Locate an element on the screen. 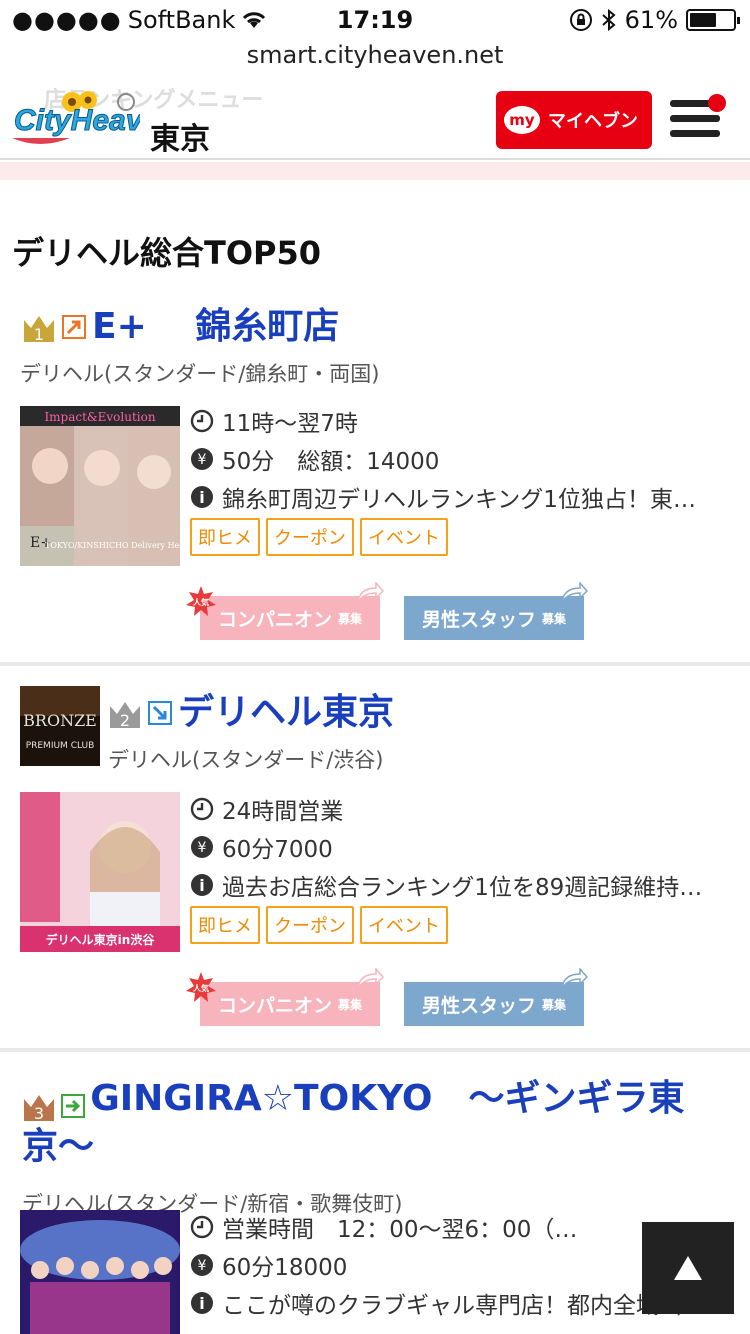 This screenshot has height=1334, width=750. crown-rank-3-icon: 3 is located at coordinates (39, 1108).